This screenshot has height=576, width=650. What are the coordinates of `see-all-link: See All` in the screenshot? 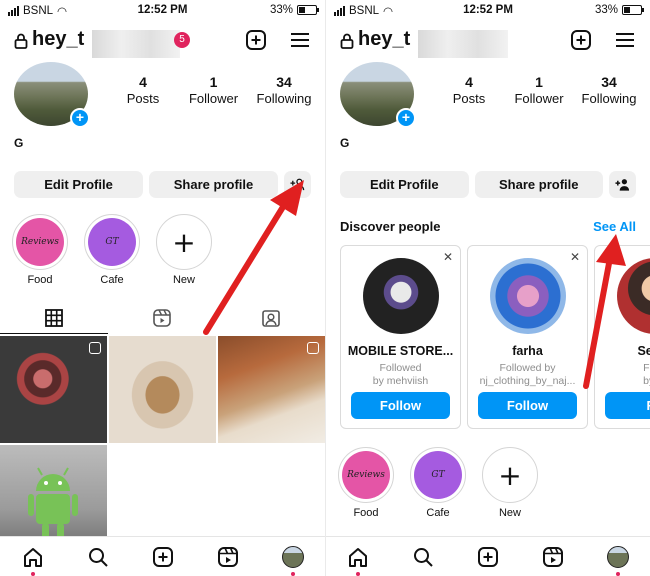 It's located at (614, 226).